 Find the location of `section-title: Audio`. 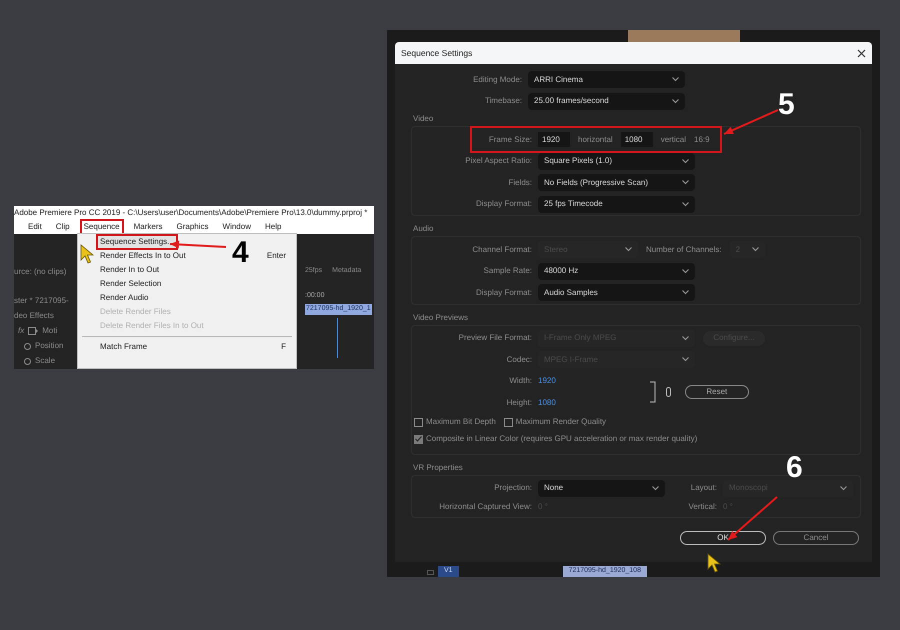

section-title: Audio is located at coordinates (423, 229).